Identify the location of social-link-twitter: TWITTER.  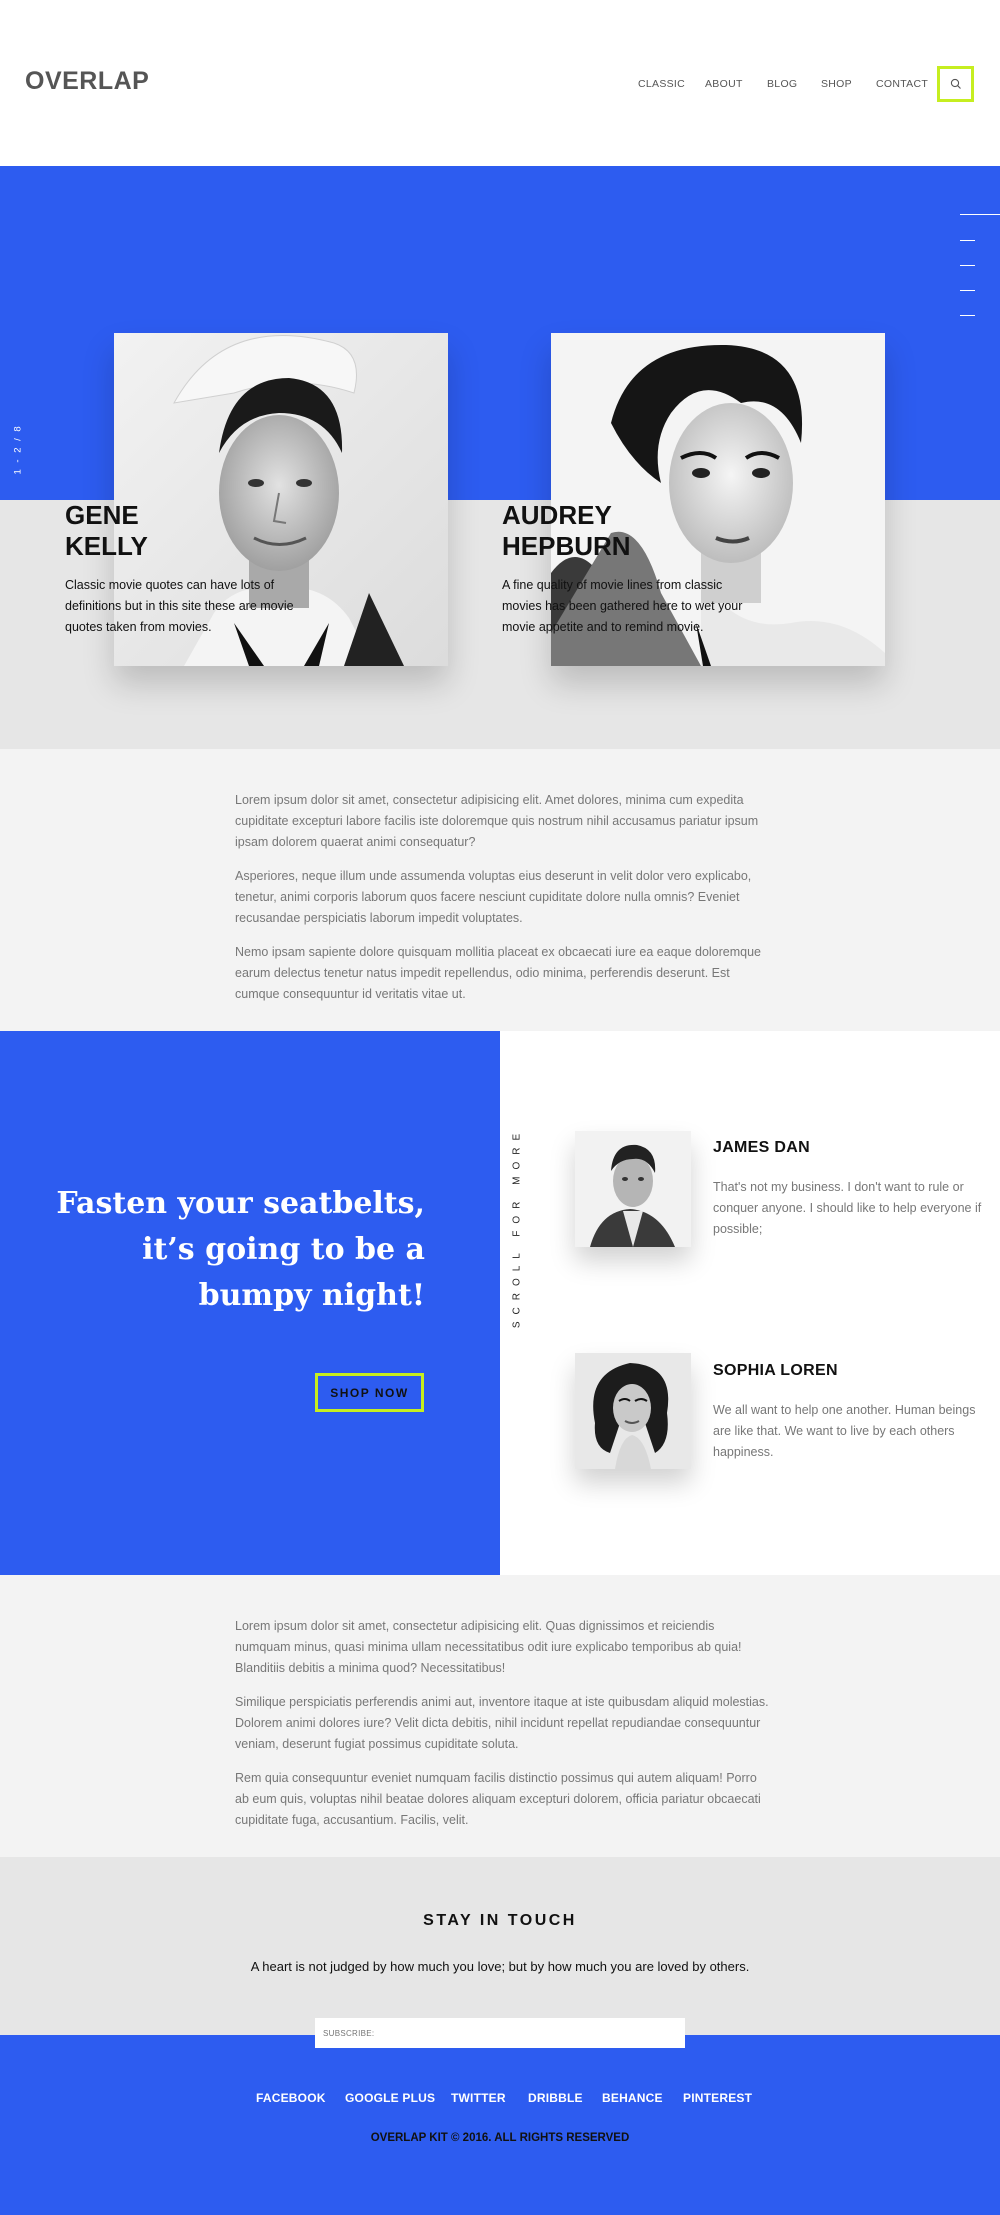
(478, 2098).